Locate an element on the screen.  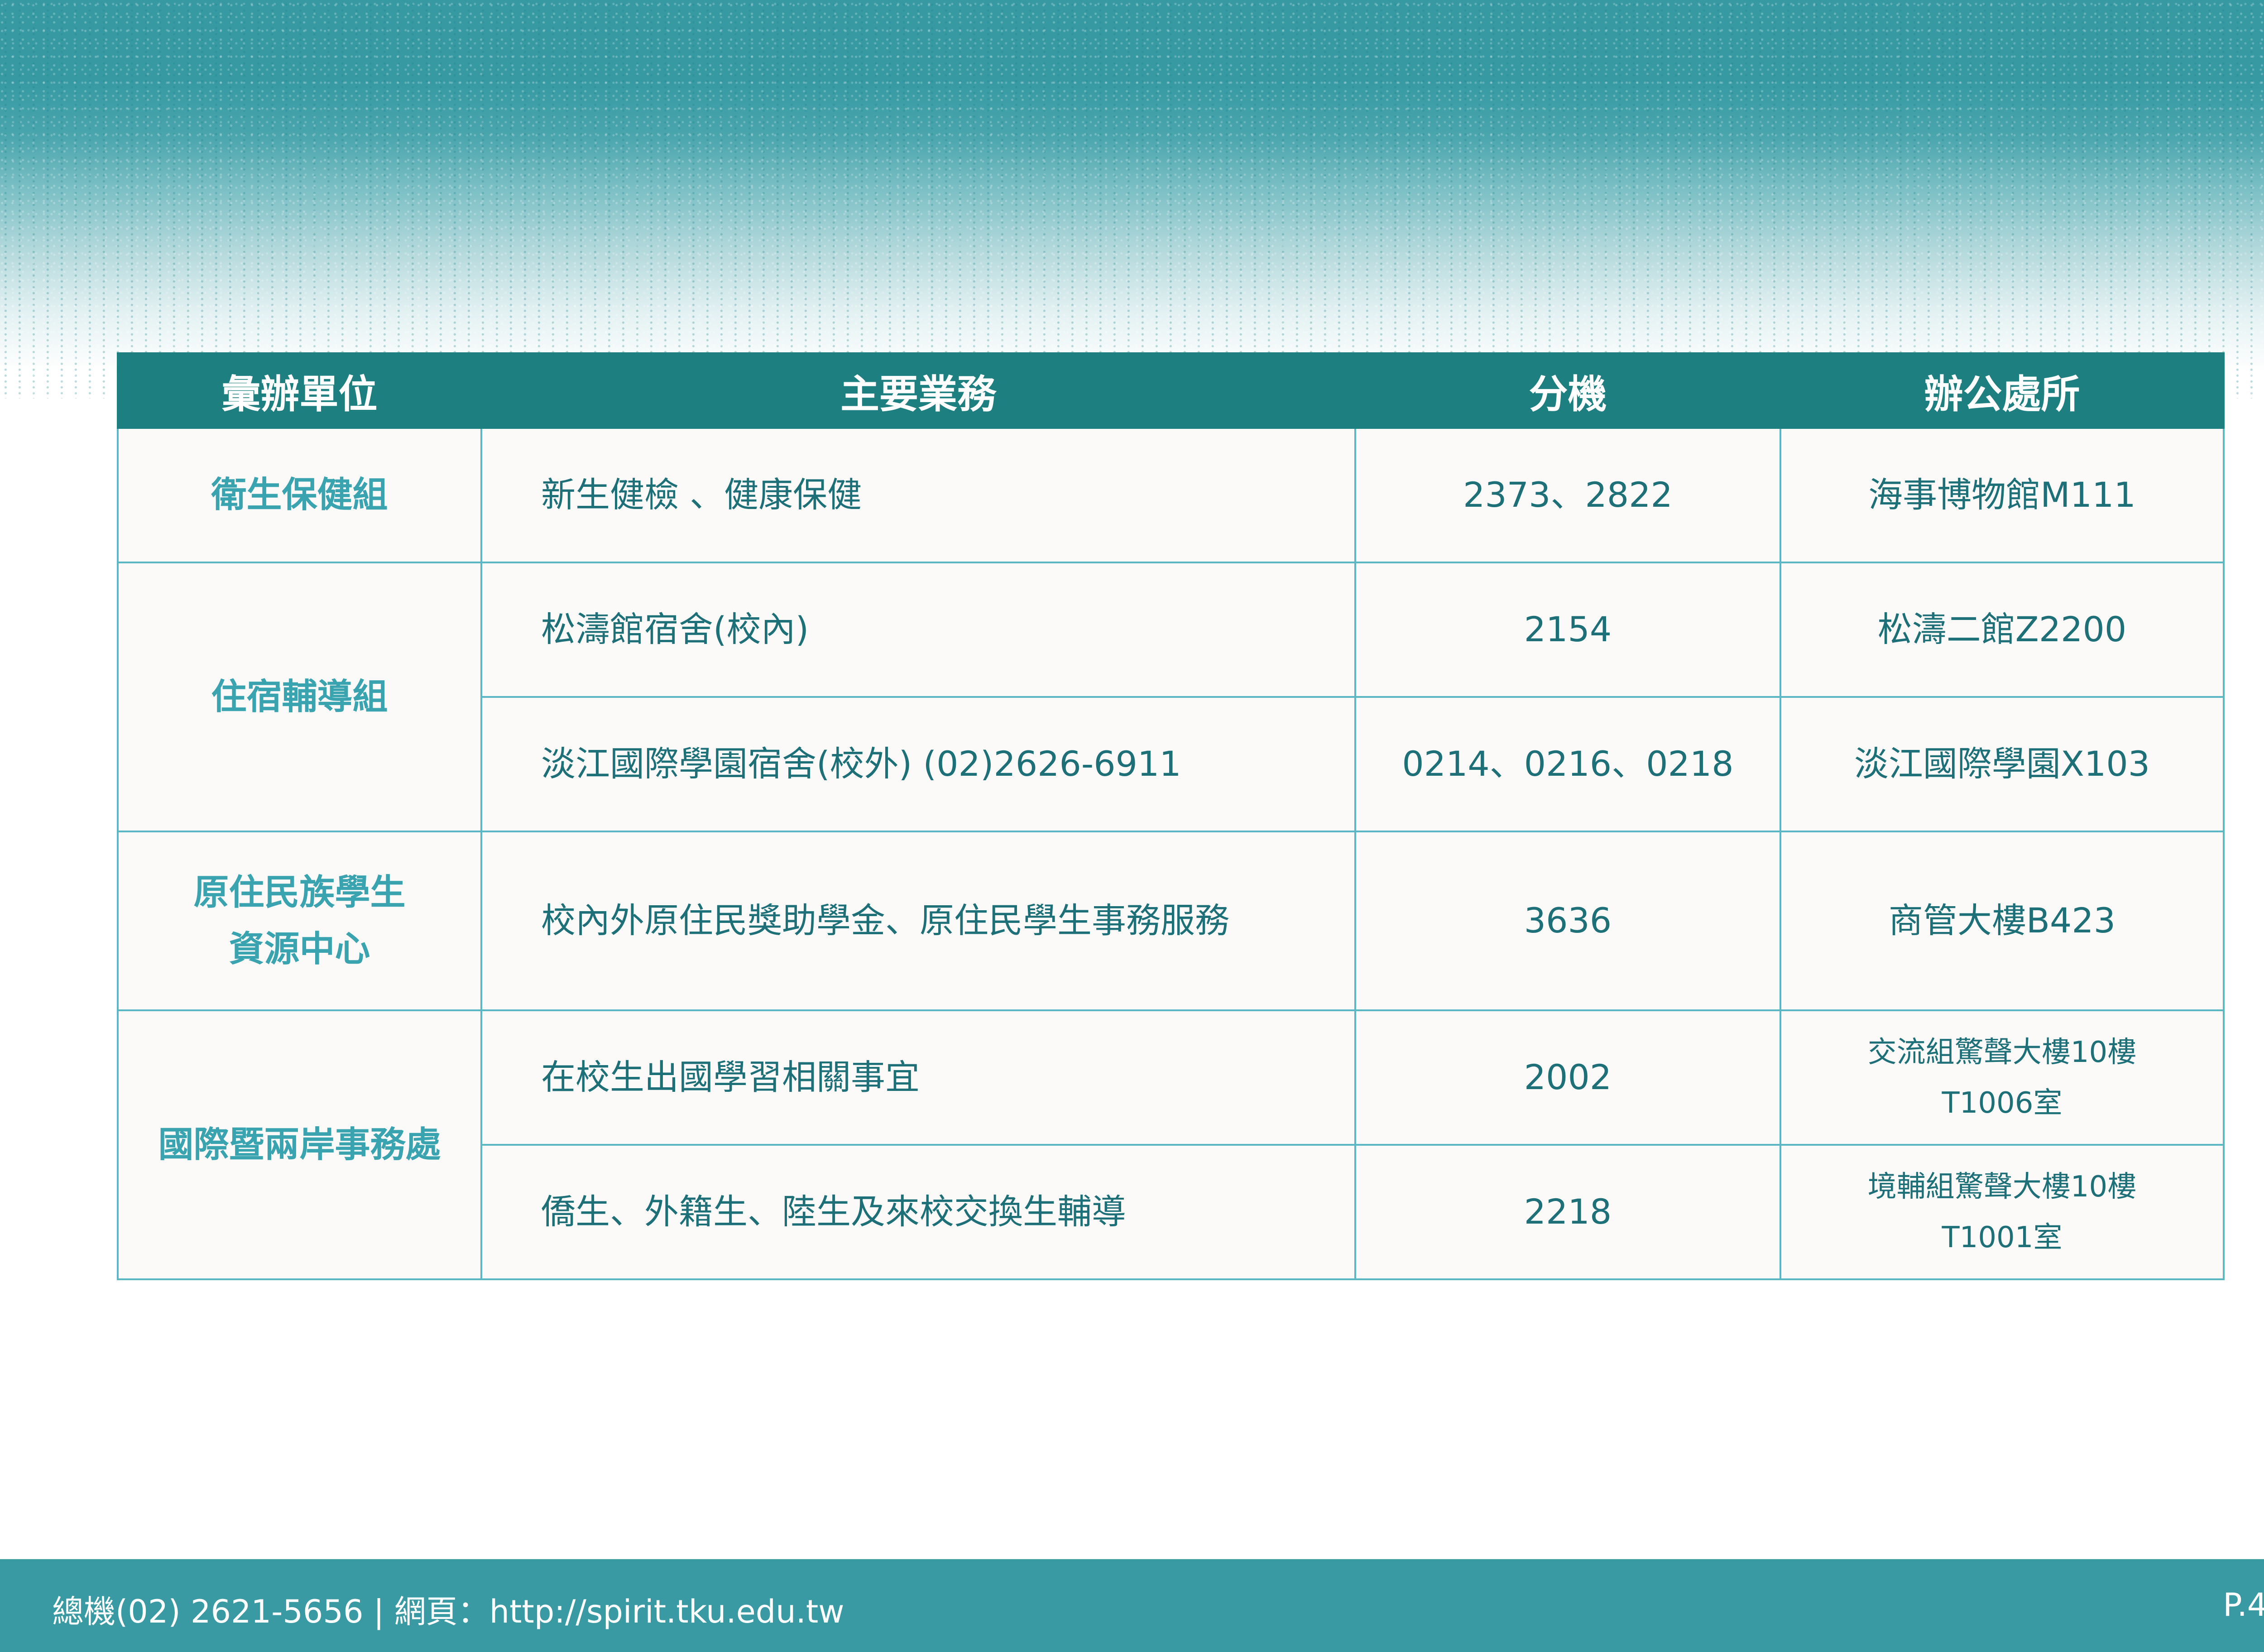
unit-cell: 住宿輔導組 is located at coordinates (299, 697).